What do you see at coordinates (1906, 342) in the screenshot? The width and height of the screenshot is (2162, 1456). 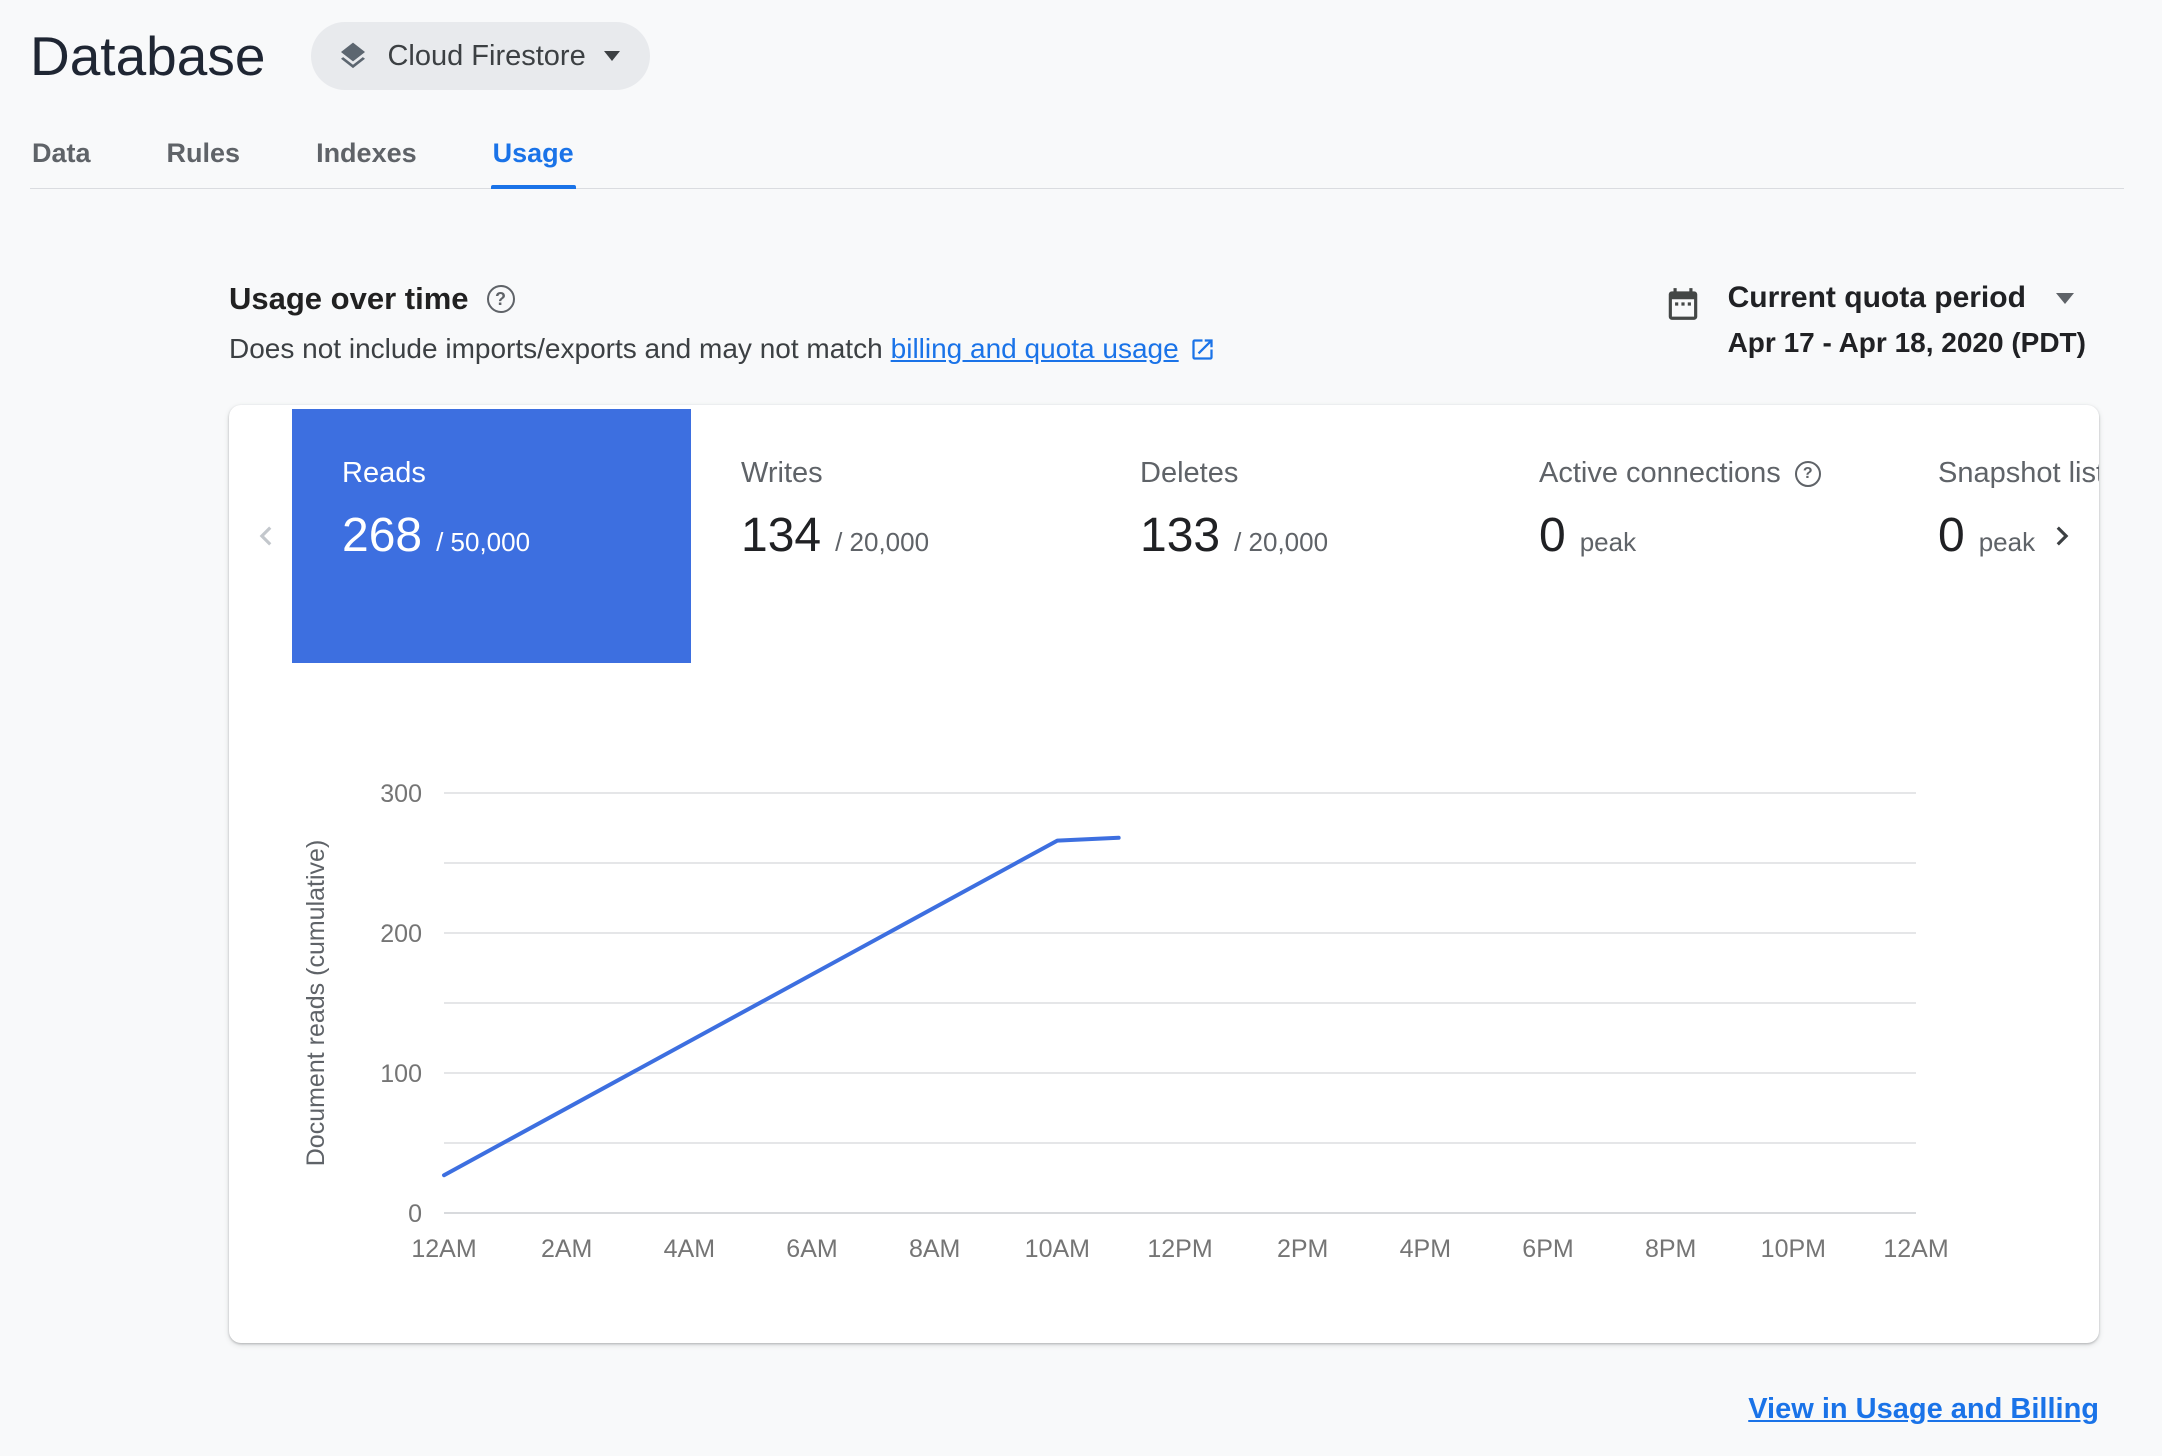 I see `quota-period-range: Apr 17 - Apr 18, 2020 (PDT)` at bounding box center [1906, 342].